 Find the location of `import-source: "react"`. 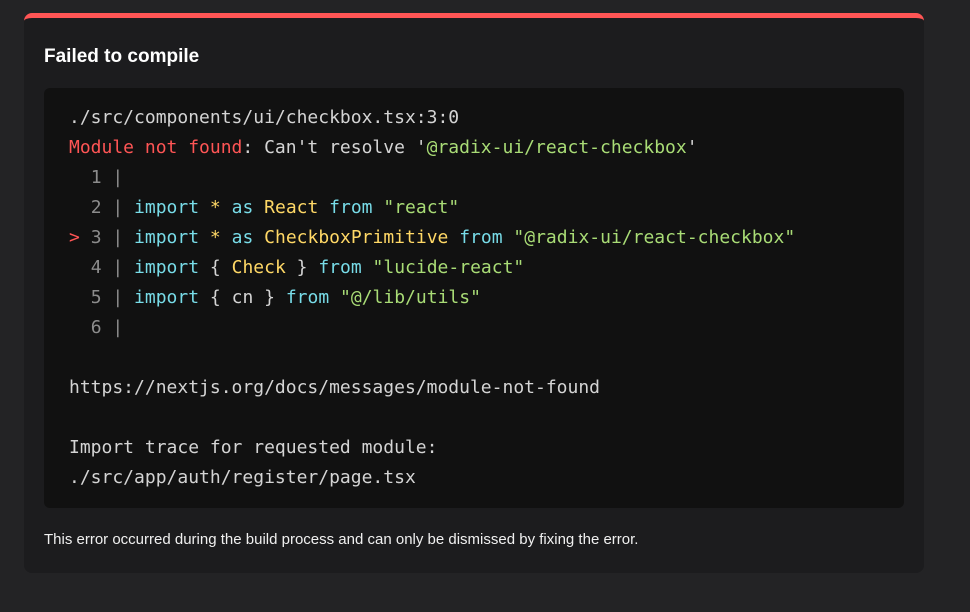

import-source: "react" is located at coordinates (421, 207).